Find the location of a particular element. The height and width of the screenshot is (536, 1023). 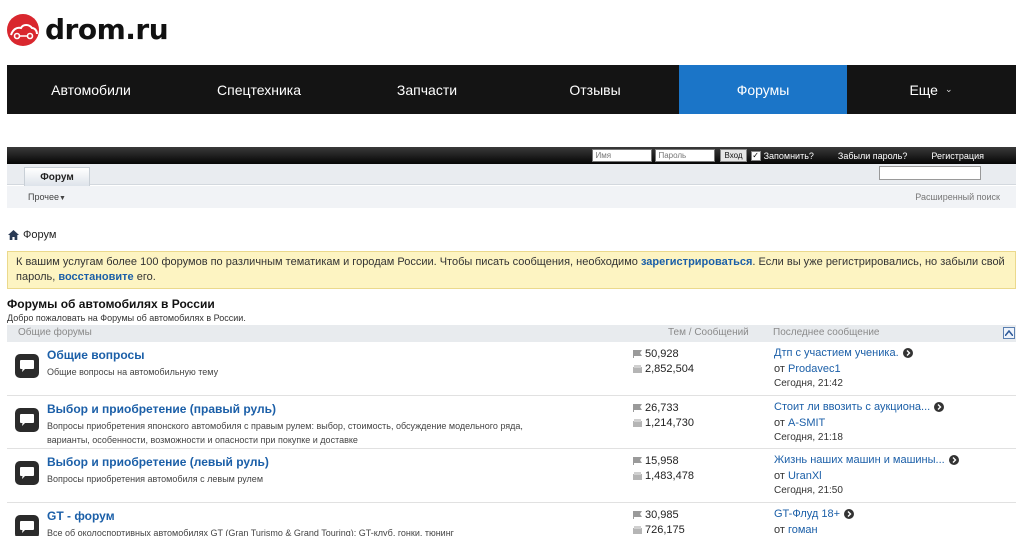

last-post-author: от UranXl is located at coordinates (798, 476).